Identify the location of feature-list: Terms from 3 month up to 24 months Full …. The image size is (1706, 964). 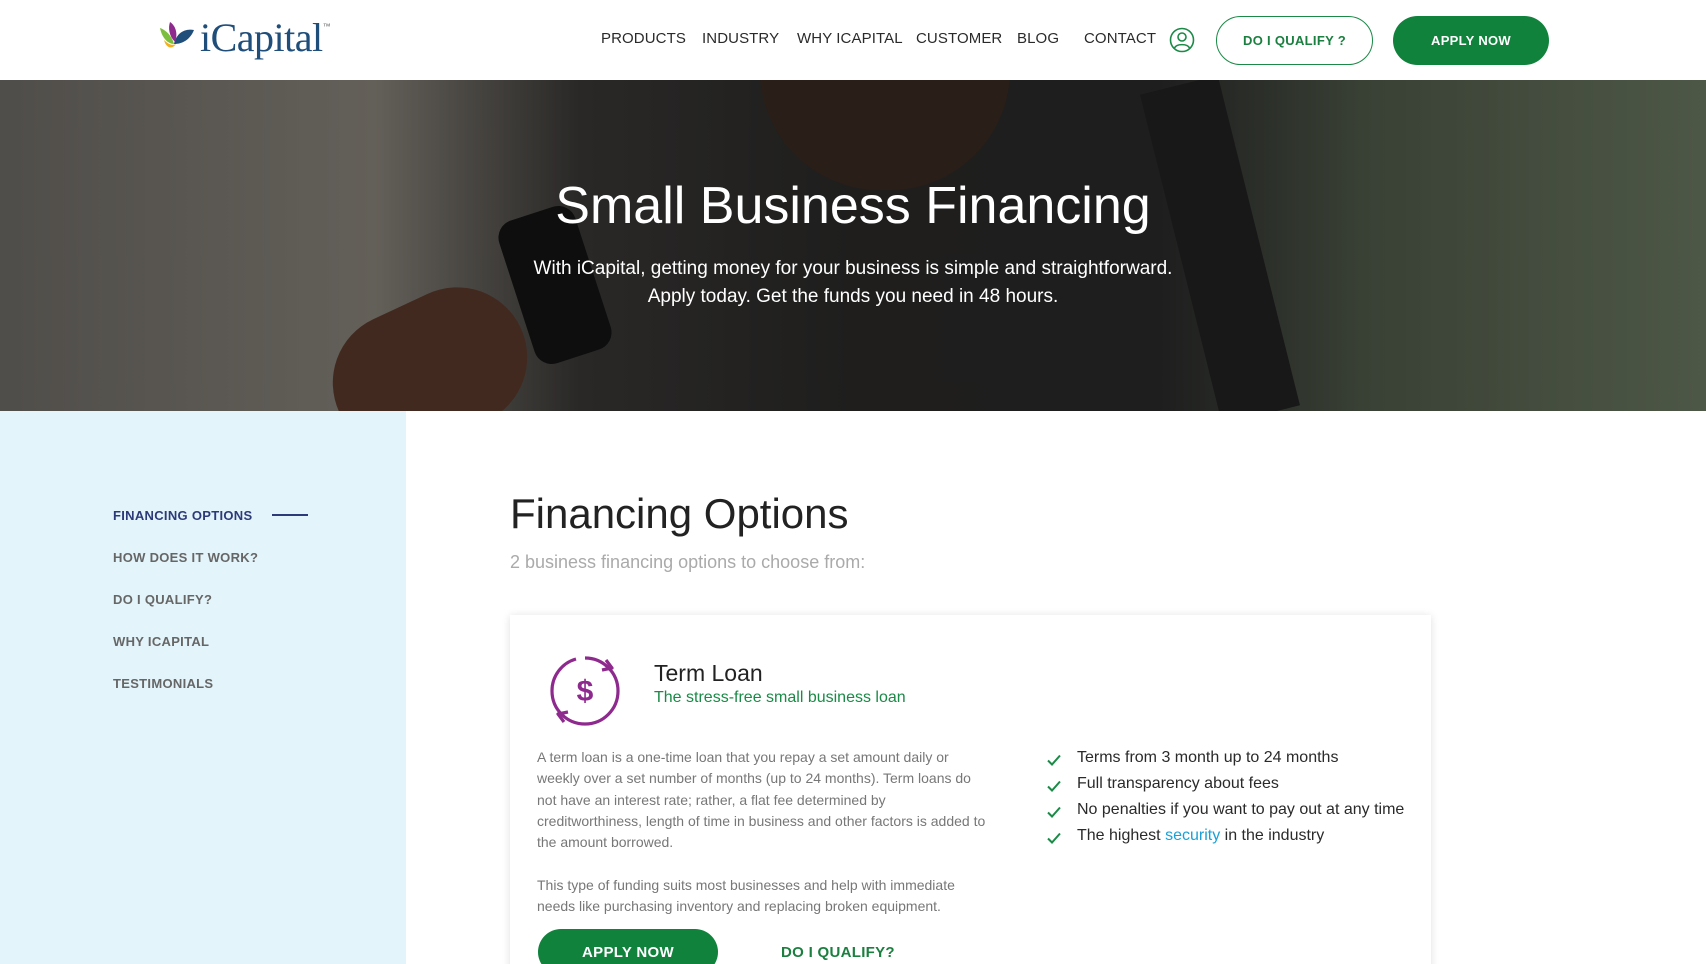
(1225, 797).